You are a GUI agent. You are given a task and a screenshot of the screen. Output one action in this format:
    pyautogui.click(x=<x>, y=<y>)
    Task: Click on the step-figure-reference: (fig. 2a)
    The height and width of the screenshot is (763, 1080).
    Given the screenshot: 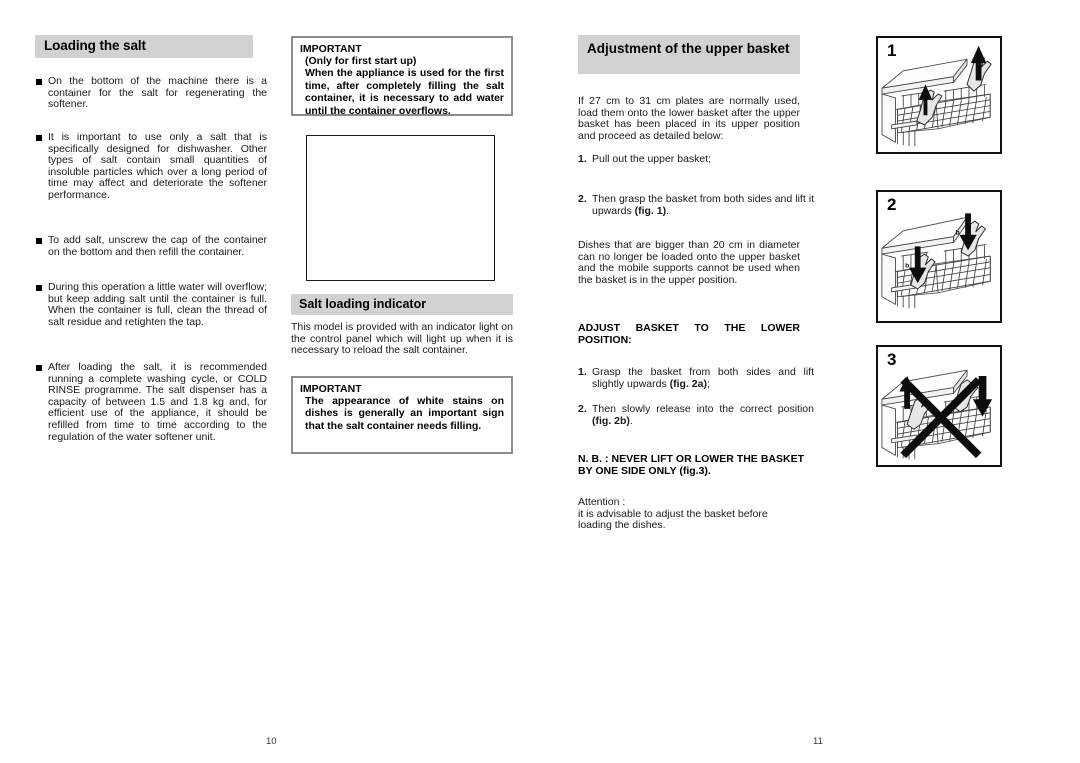 What is the action you would take?
    pyautogui.click(x=688, y=383)
    